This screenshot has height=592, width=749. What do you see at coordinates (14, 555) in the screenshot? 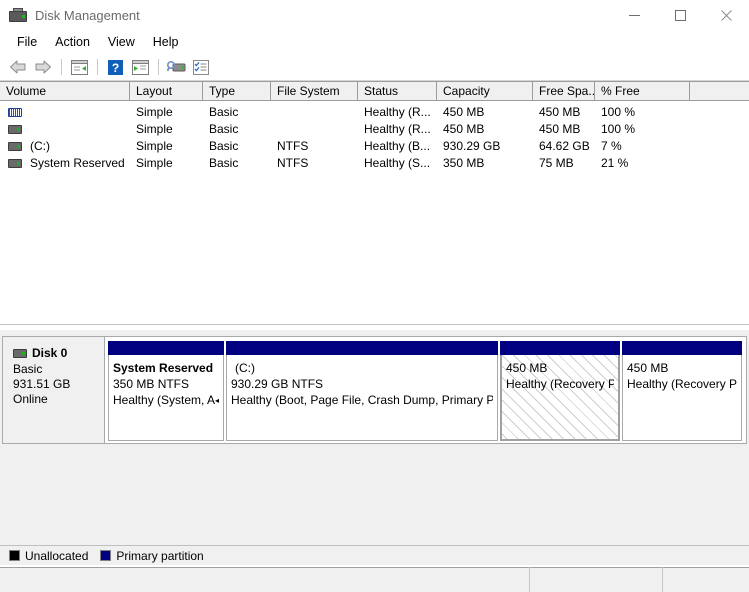
I see `legend-swatch-unallocated` at bounding box center [14, 555].